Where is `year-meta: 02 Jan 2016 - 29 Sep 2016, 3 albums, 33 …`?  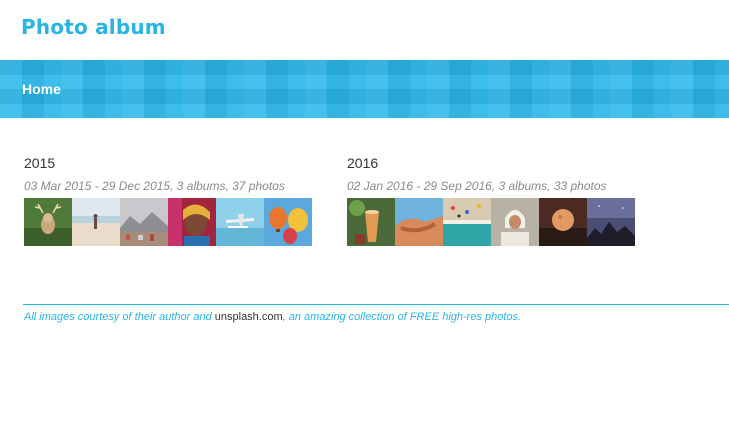
year-meta: 02 Jan 2016 - 29 Sep 2016, 3 albums, 33 … is located at coordinates (477, 186).